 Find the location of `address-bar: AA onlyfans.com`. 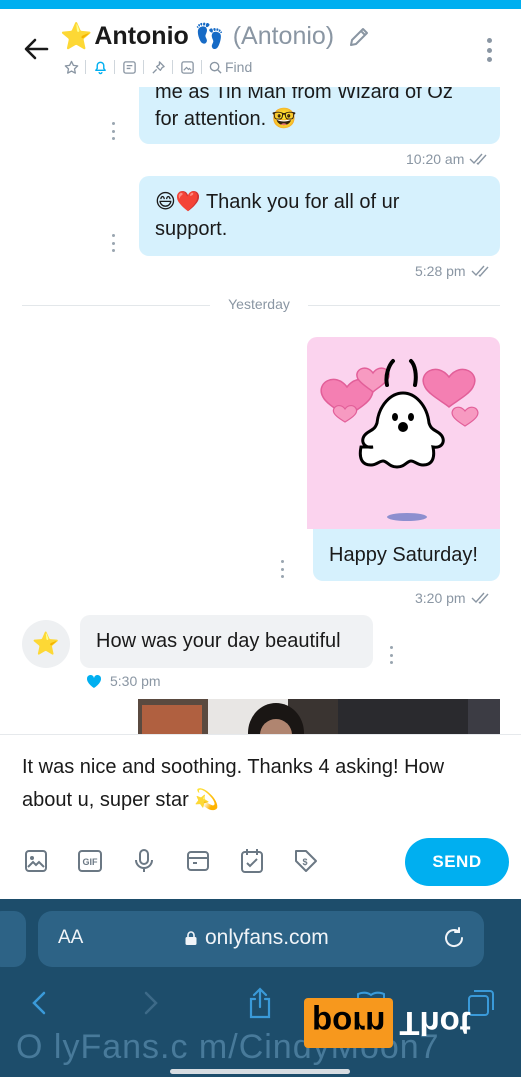

address-bar: AA onlyfans.com is located at coordinates (261, 939).